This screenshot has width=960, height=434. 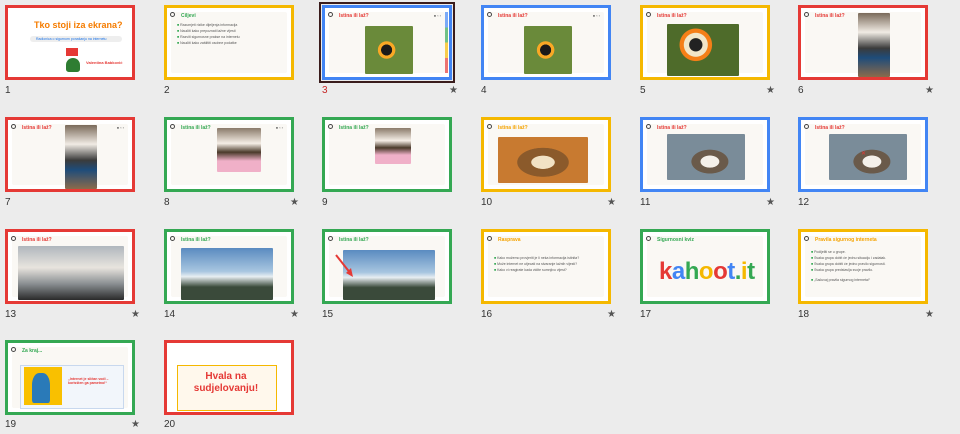 I want to click on author-name: Valentina Babković, so click(x=104, y=62).